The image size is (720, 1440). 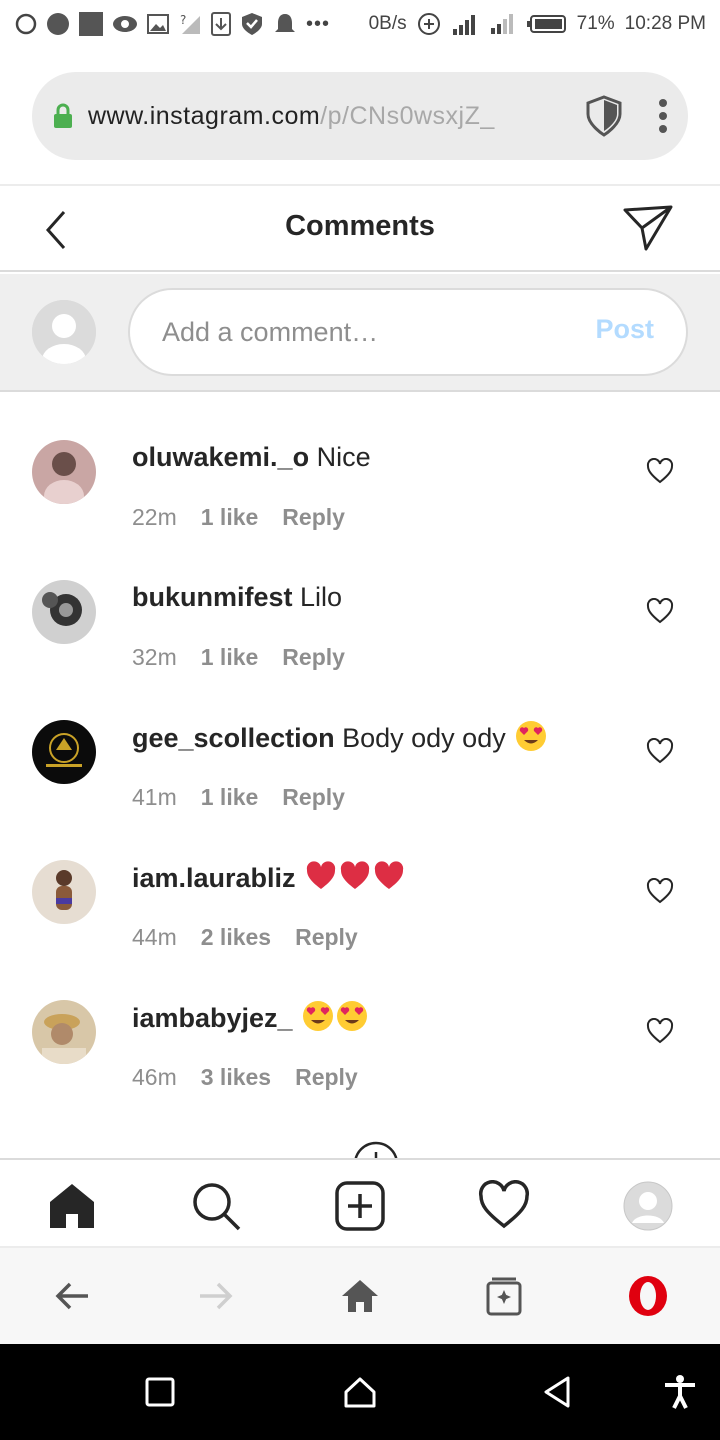 I want to click on more-notifications-icon: •••, so click(x=318, y=23).